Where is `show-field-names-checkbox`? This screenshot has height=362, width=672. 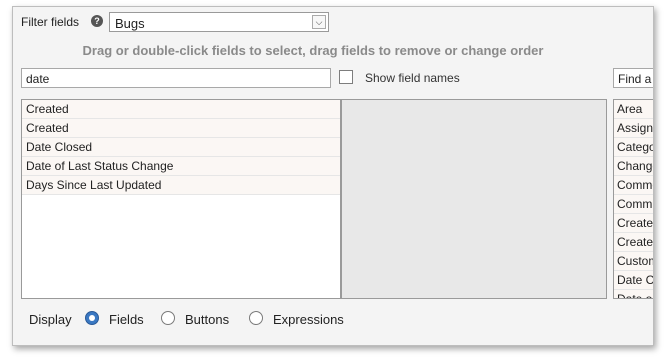
show-field-names-checkbox is located at coordinates (346, 77).